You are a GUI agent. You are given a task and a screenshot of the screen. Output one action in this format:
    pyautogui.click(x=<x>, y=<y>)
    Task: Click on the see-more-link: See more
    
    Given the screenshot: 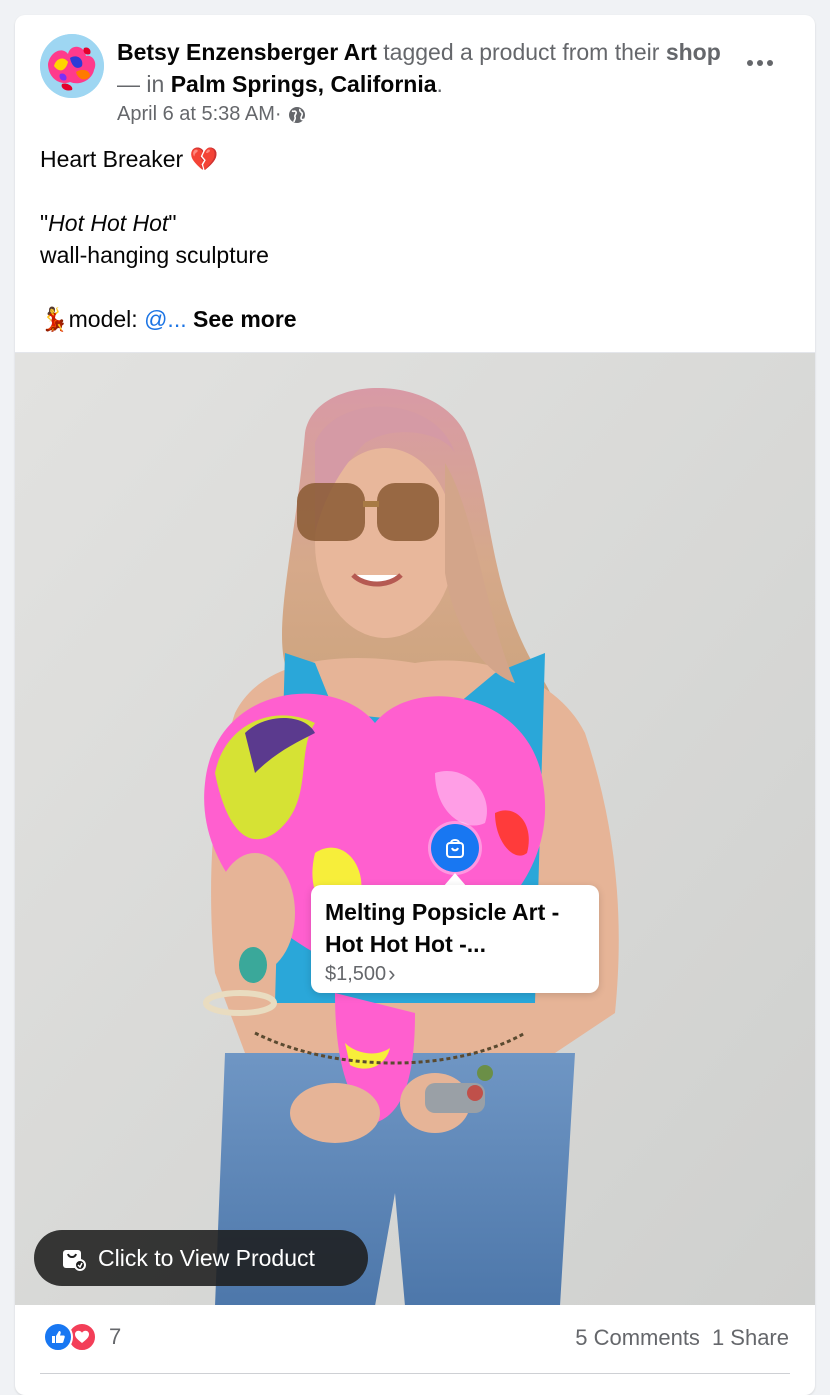 What is the action you would take?
    pyautogui.click(x=242, y=319)
    